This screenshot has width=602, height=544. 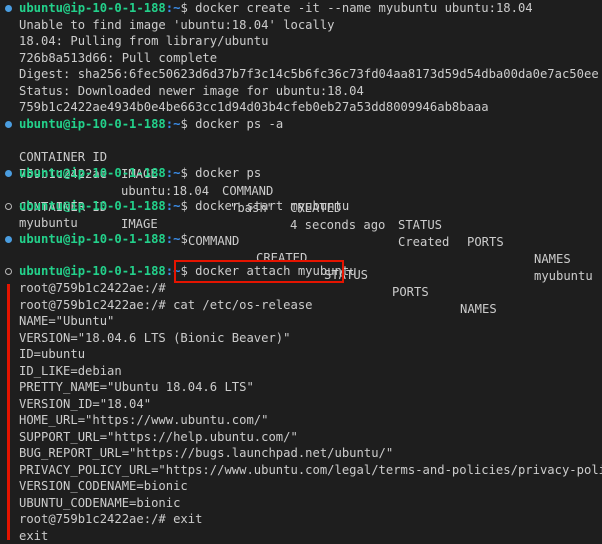 I want to click on container-output-line: SUPPORT_URL="https://help.ubuntu.com/", so click(x=158, y=436).